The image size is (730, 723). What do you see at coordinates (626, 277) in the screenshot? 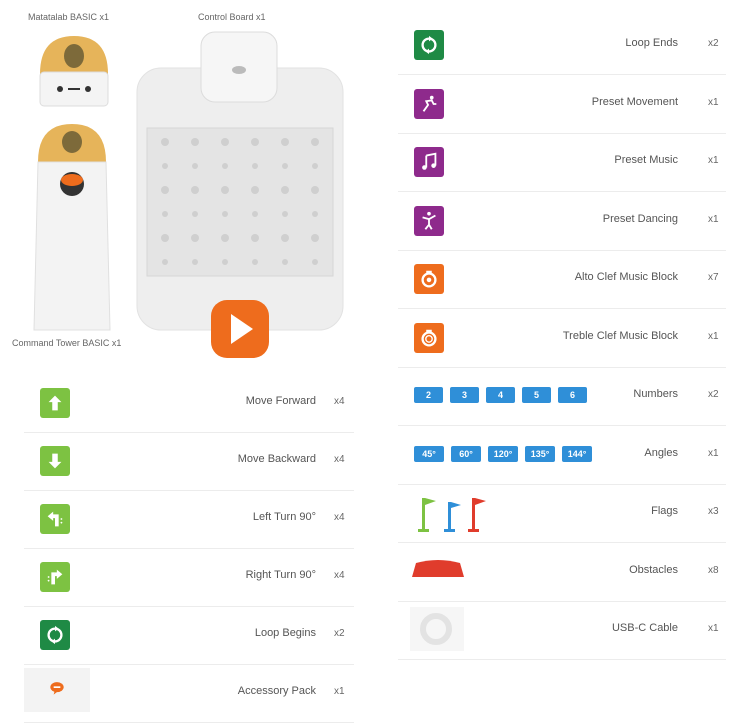
I see `item-name: Alto Clef Music Block` at bounding box center [626, 277].